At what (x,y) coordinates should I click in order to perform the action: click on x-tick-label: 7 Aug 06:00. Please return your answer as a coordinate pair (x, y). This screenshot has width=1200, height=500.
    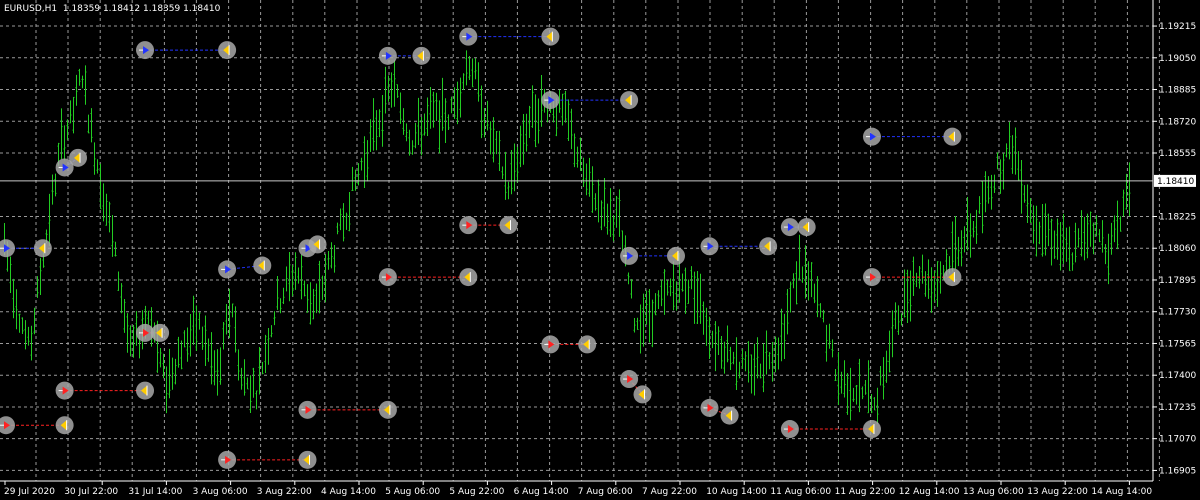
    Looking at the image, I should click on (605, 492).